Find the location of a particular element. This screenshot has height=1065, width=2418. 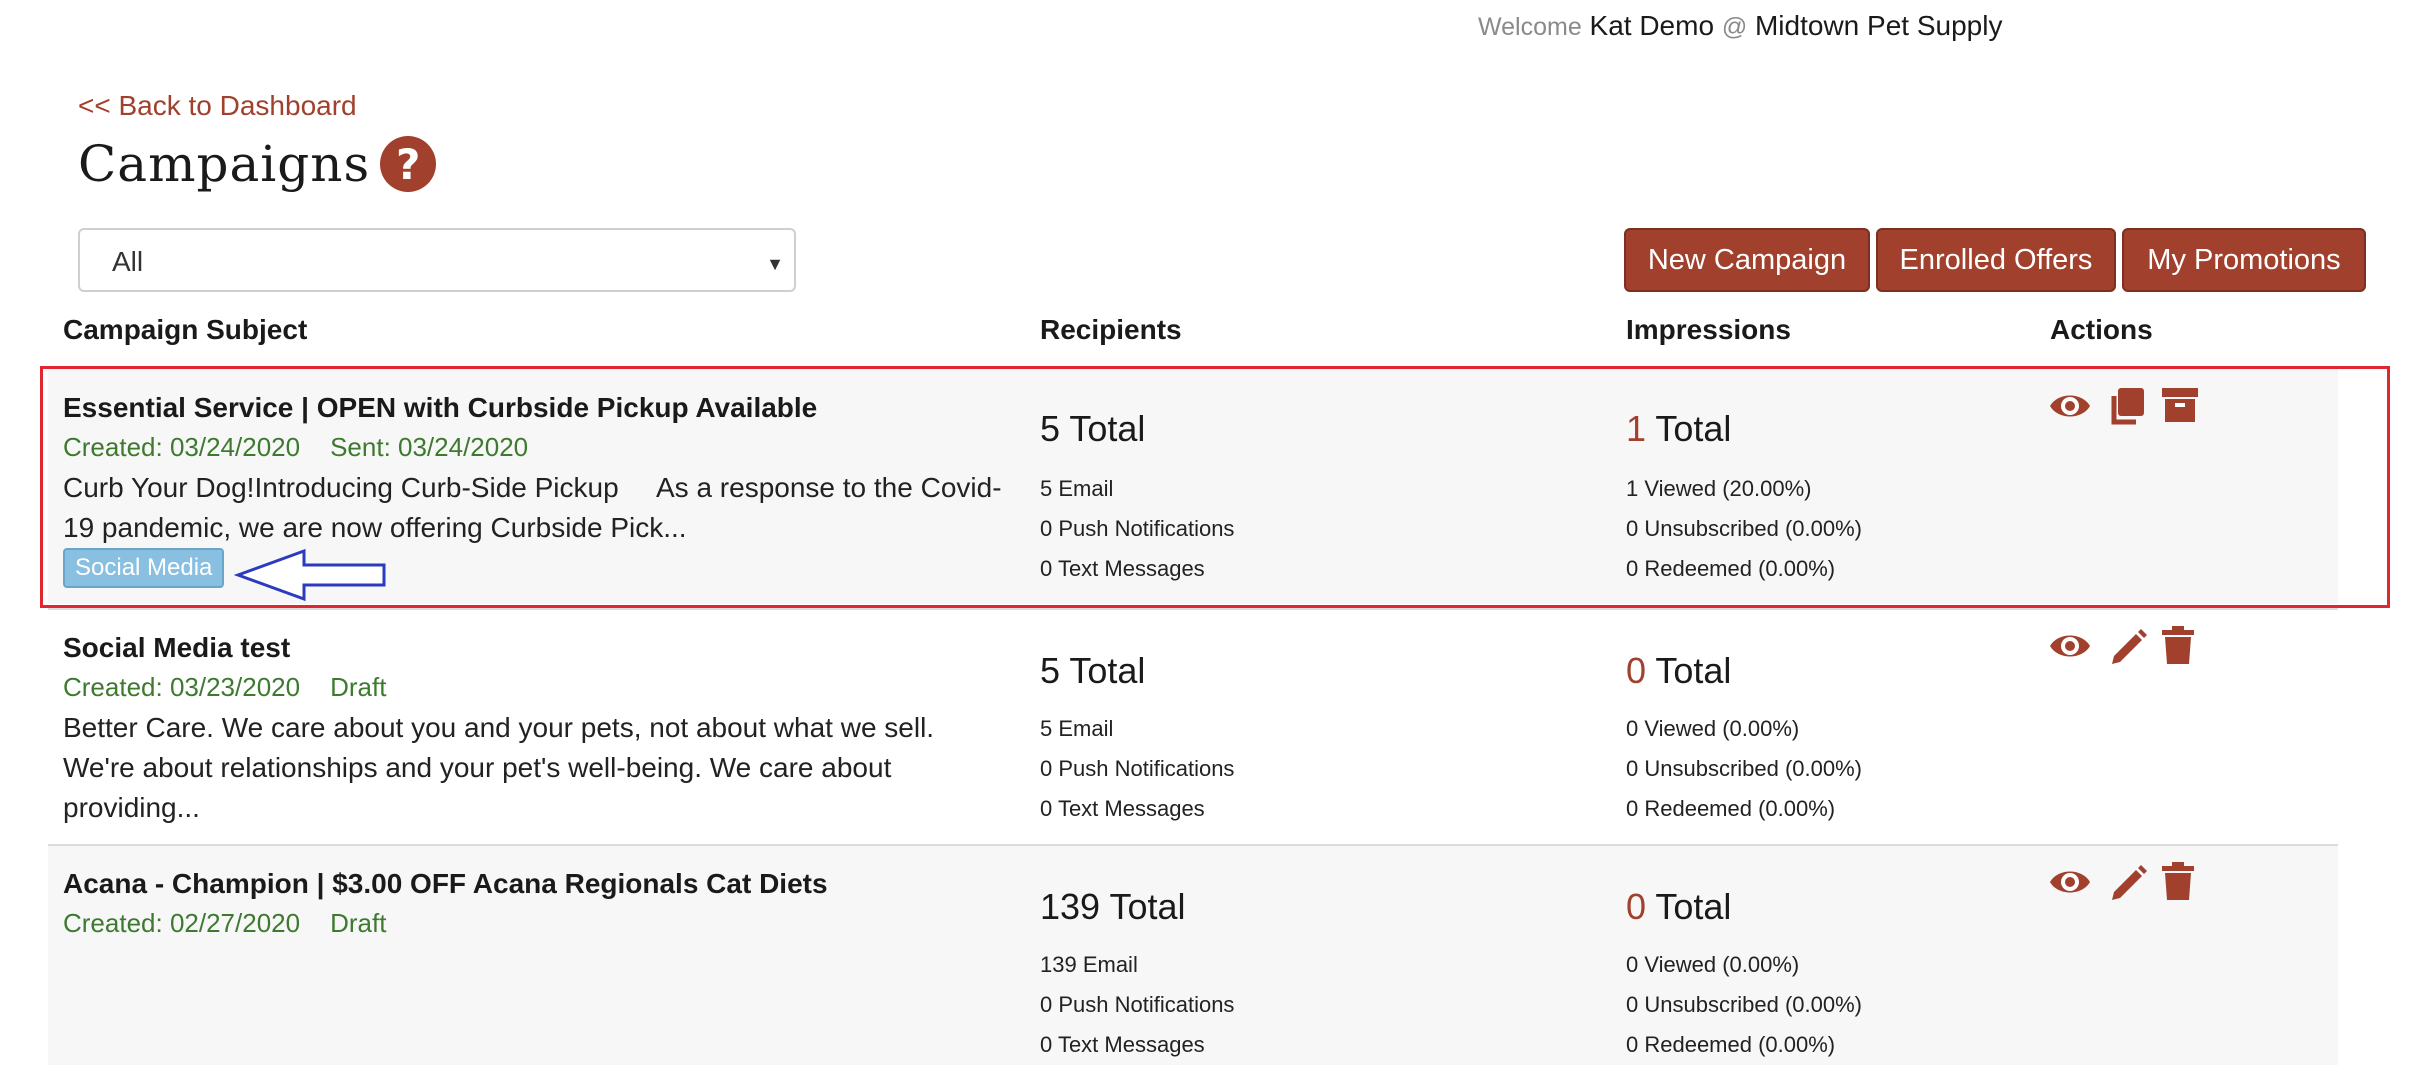

my-promotions-button: My Promotions is located at coordinates (2244, 260).